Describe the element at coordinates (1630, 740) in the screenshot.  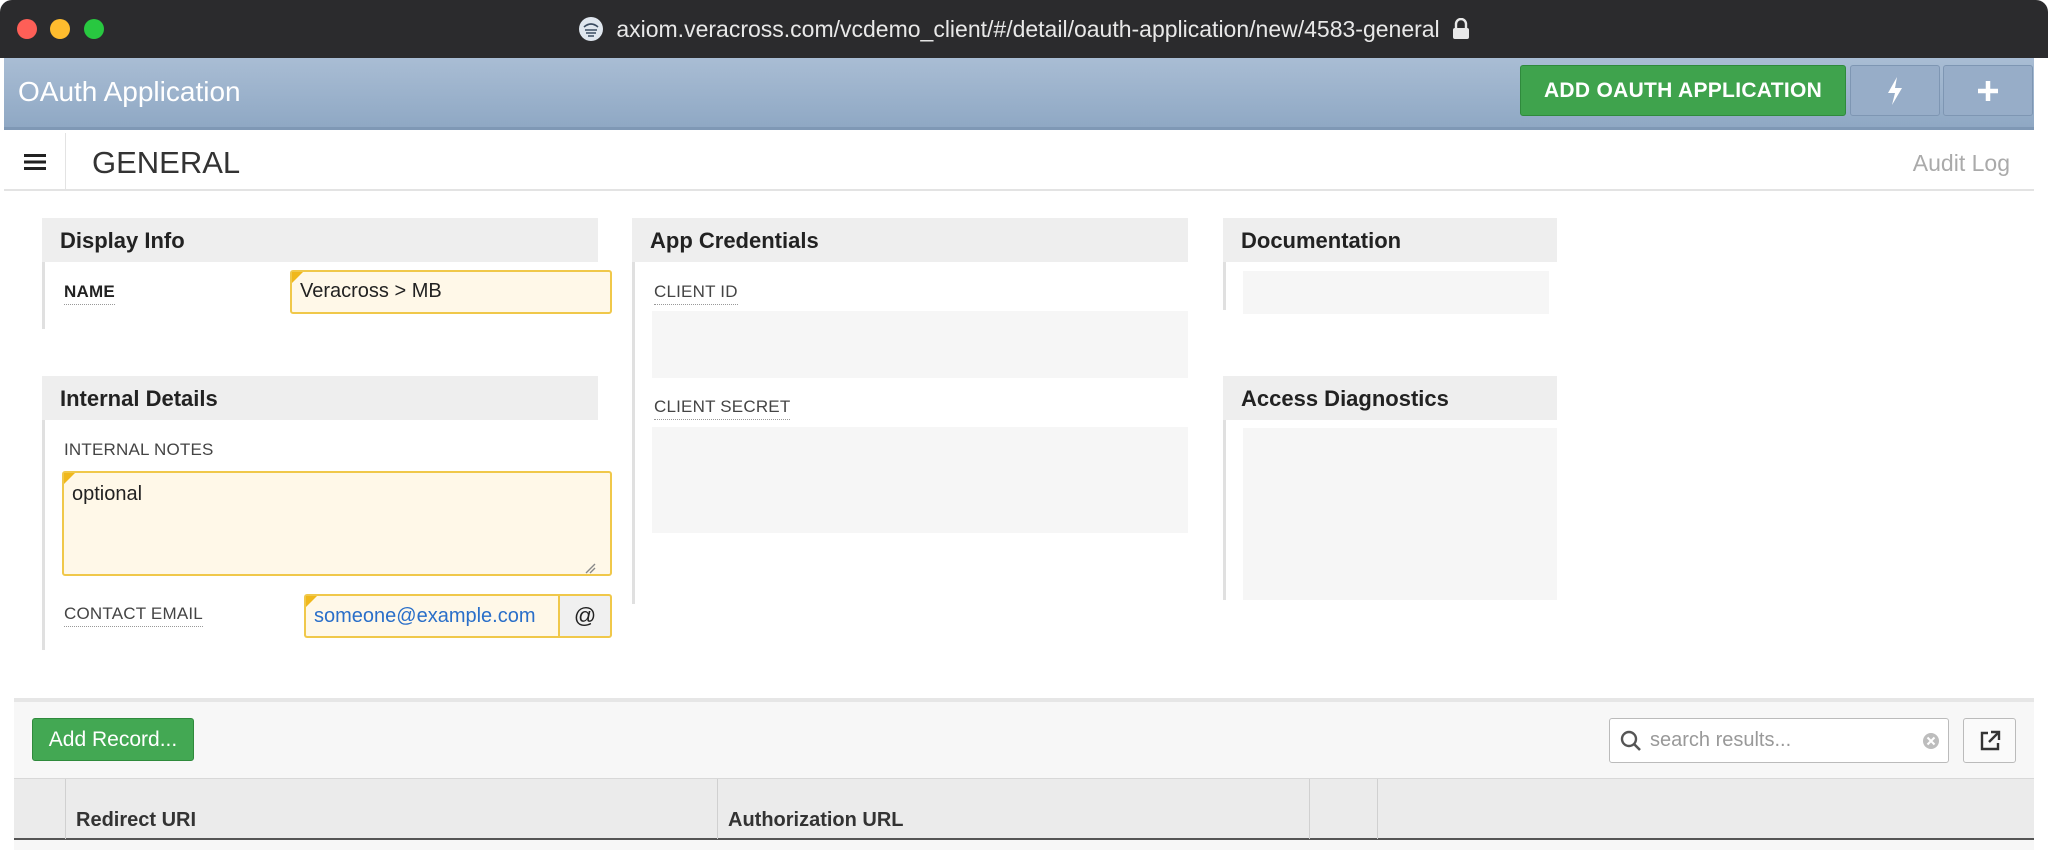
I see `search-icon` at that location.